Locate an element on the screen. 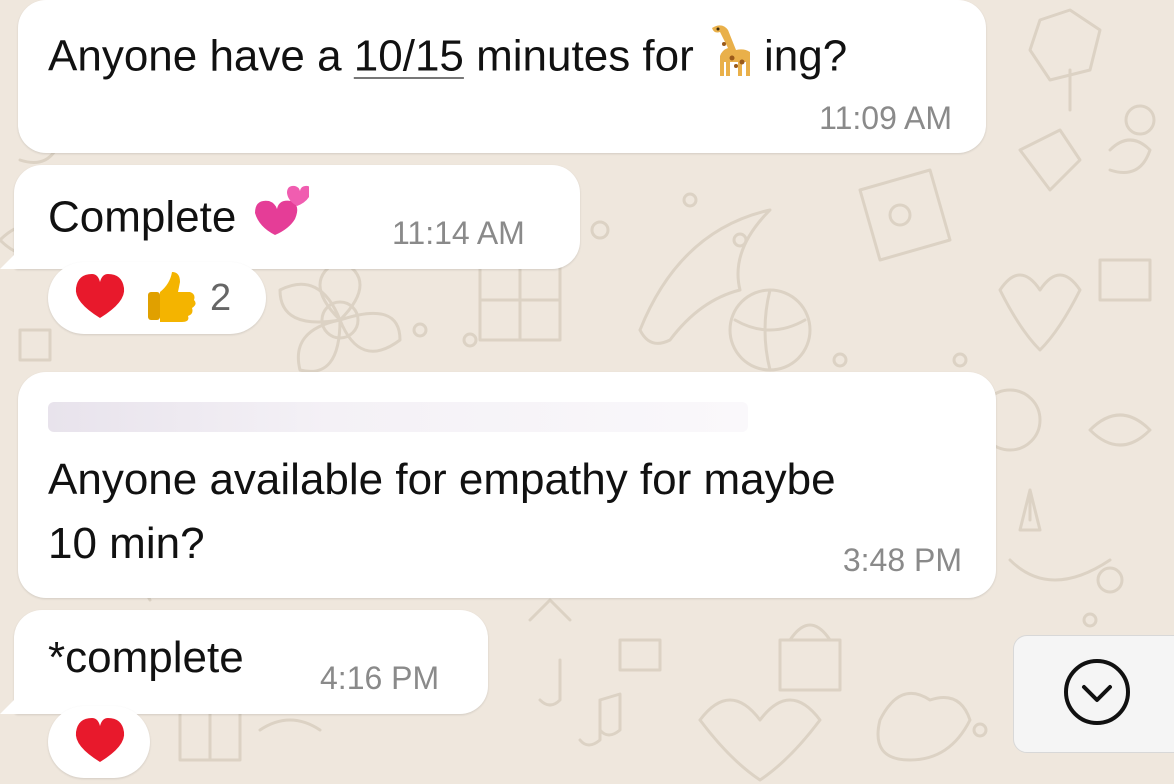 The height and width of the screenshot is (784, 1174). scroll-down-chevron-icon is located at coordinates (1097, 694).